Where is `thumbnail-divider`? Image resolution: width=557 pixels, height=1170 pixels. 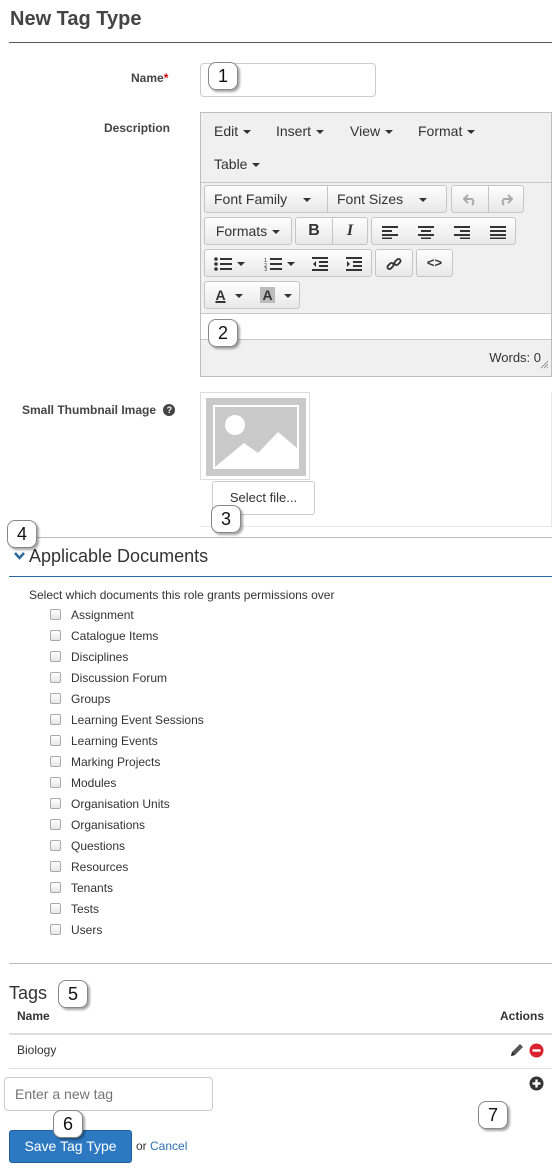 thumbnail-divider is located at coordinates (280, 537).